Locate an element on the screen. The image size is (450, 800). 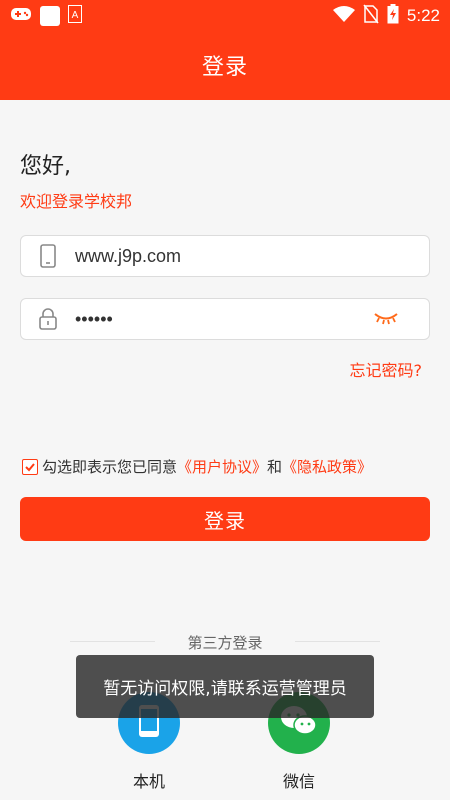
eye-closed-icon is located at coordinates (386, 320).